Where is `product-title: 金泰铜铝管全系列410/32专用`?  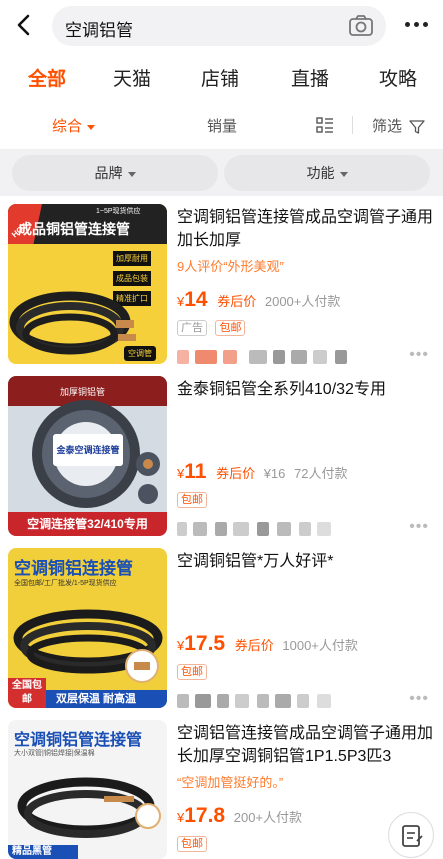
product-title: 金泰铜铝管全系列410/32专用 is located at coordinates (306, 389).